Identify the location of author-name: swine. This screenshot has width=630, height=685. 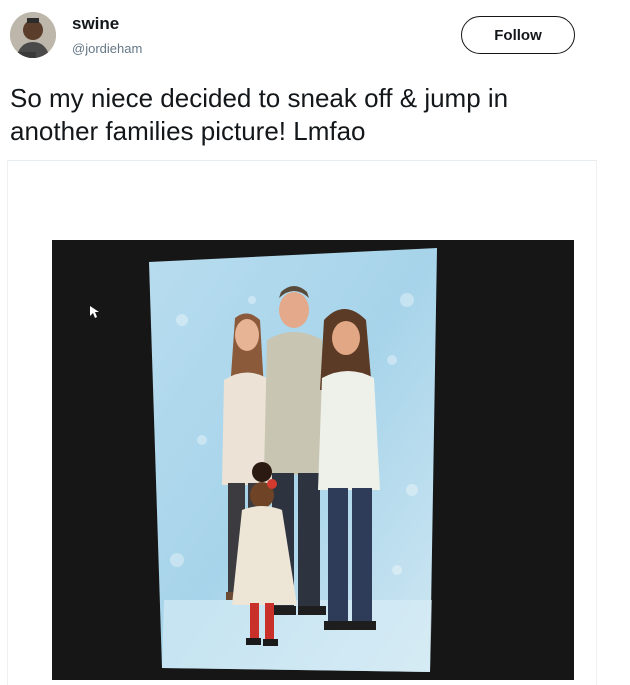
(95, 24).